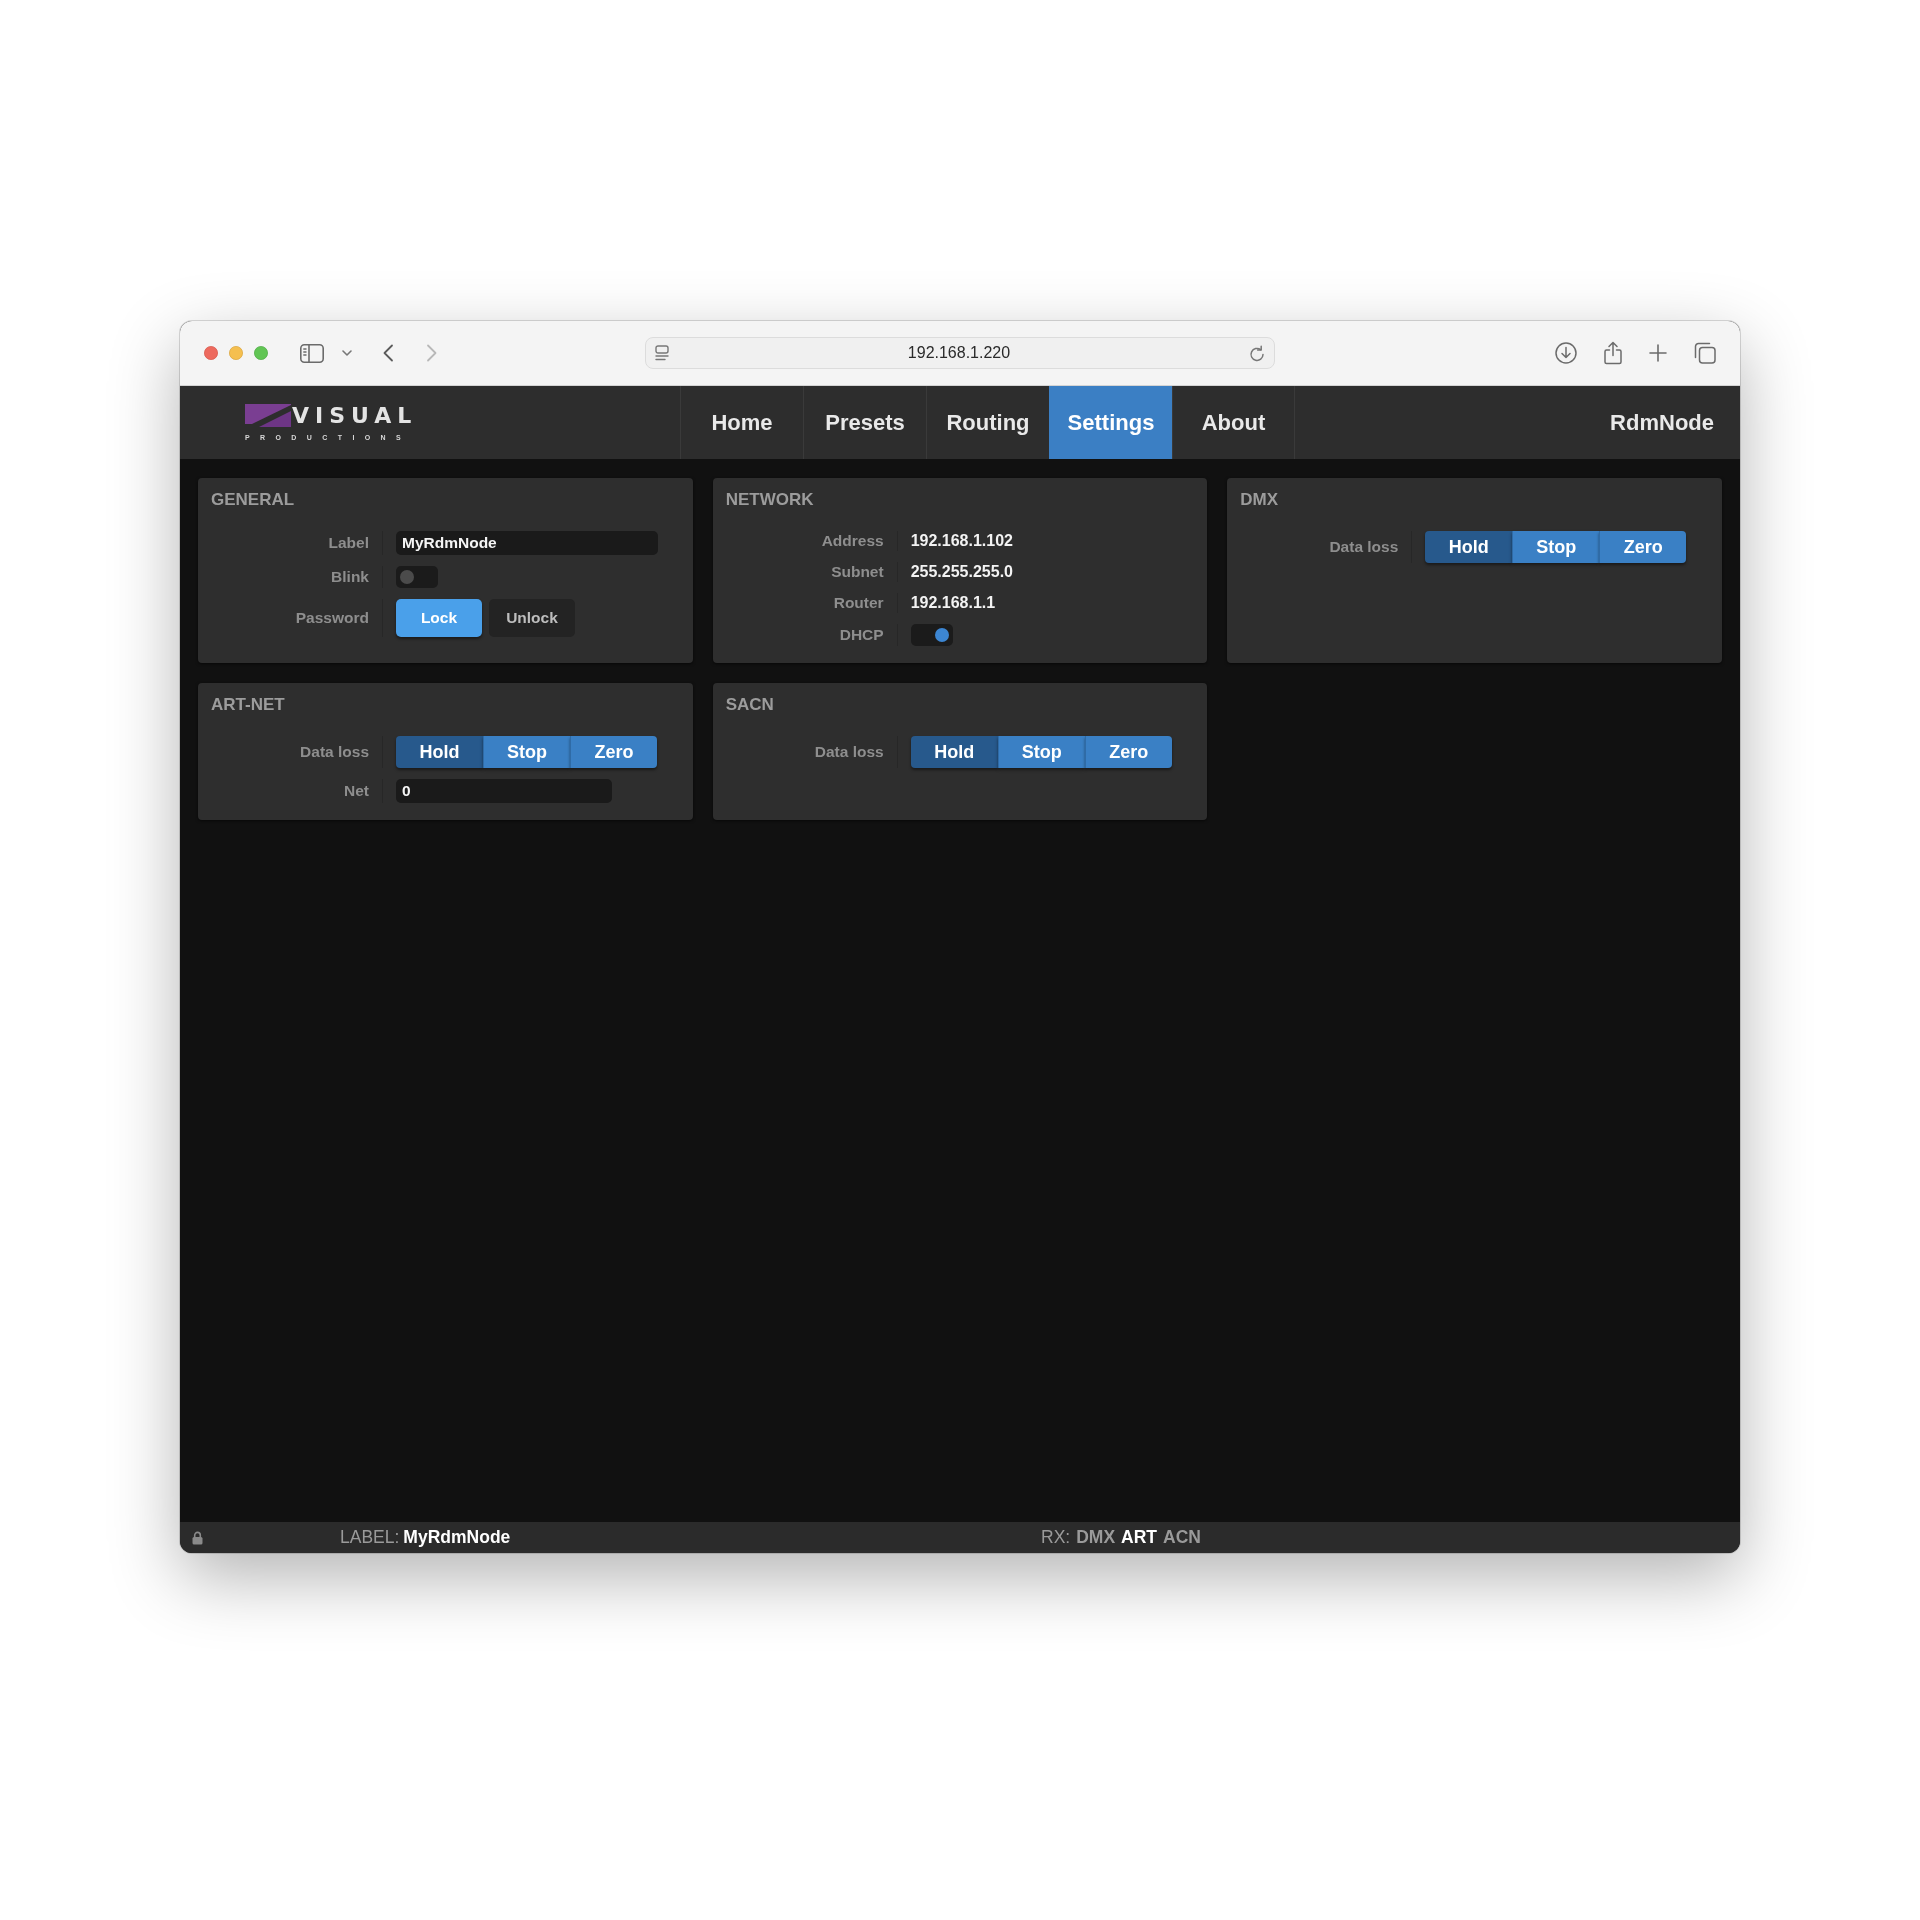  I want to click on nav-tab: Home, so click(741, 422).